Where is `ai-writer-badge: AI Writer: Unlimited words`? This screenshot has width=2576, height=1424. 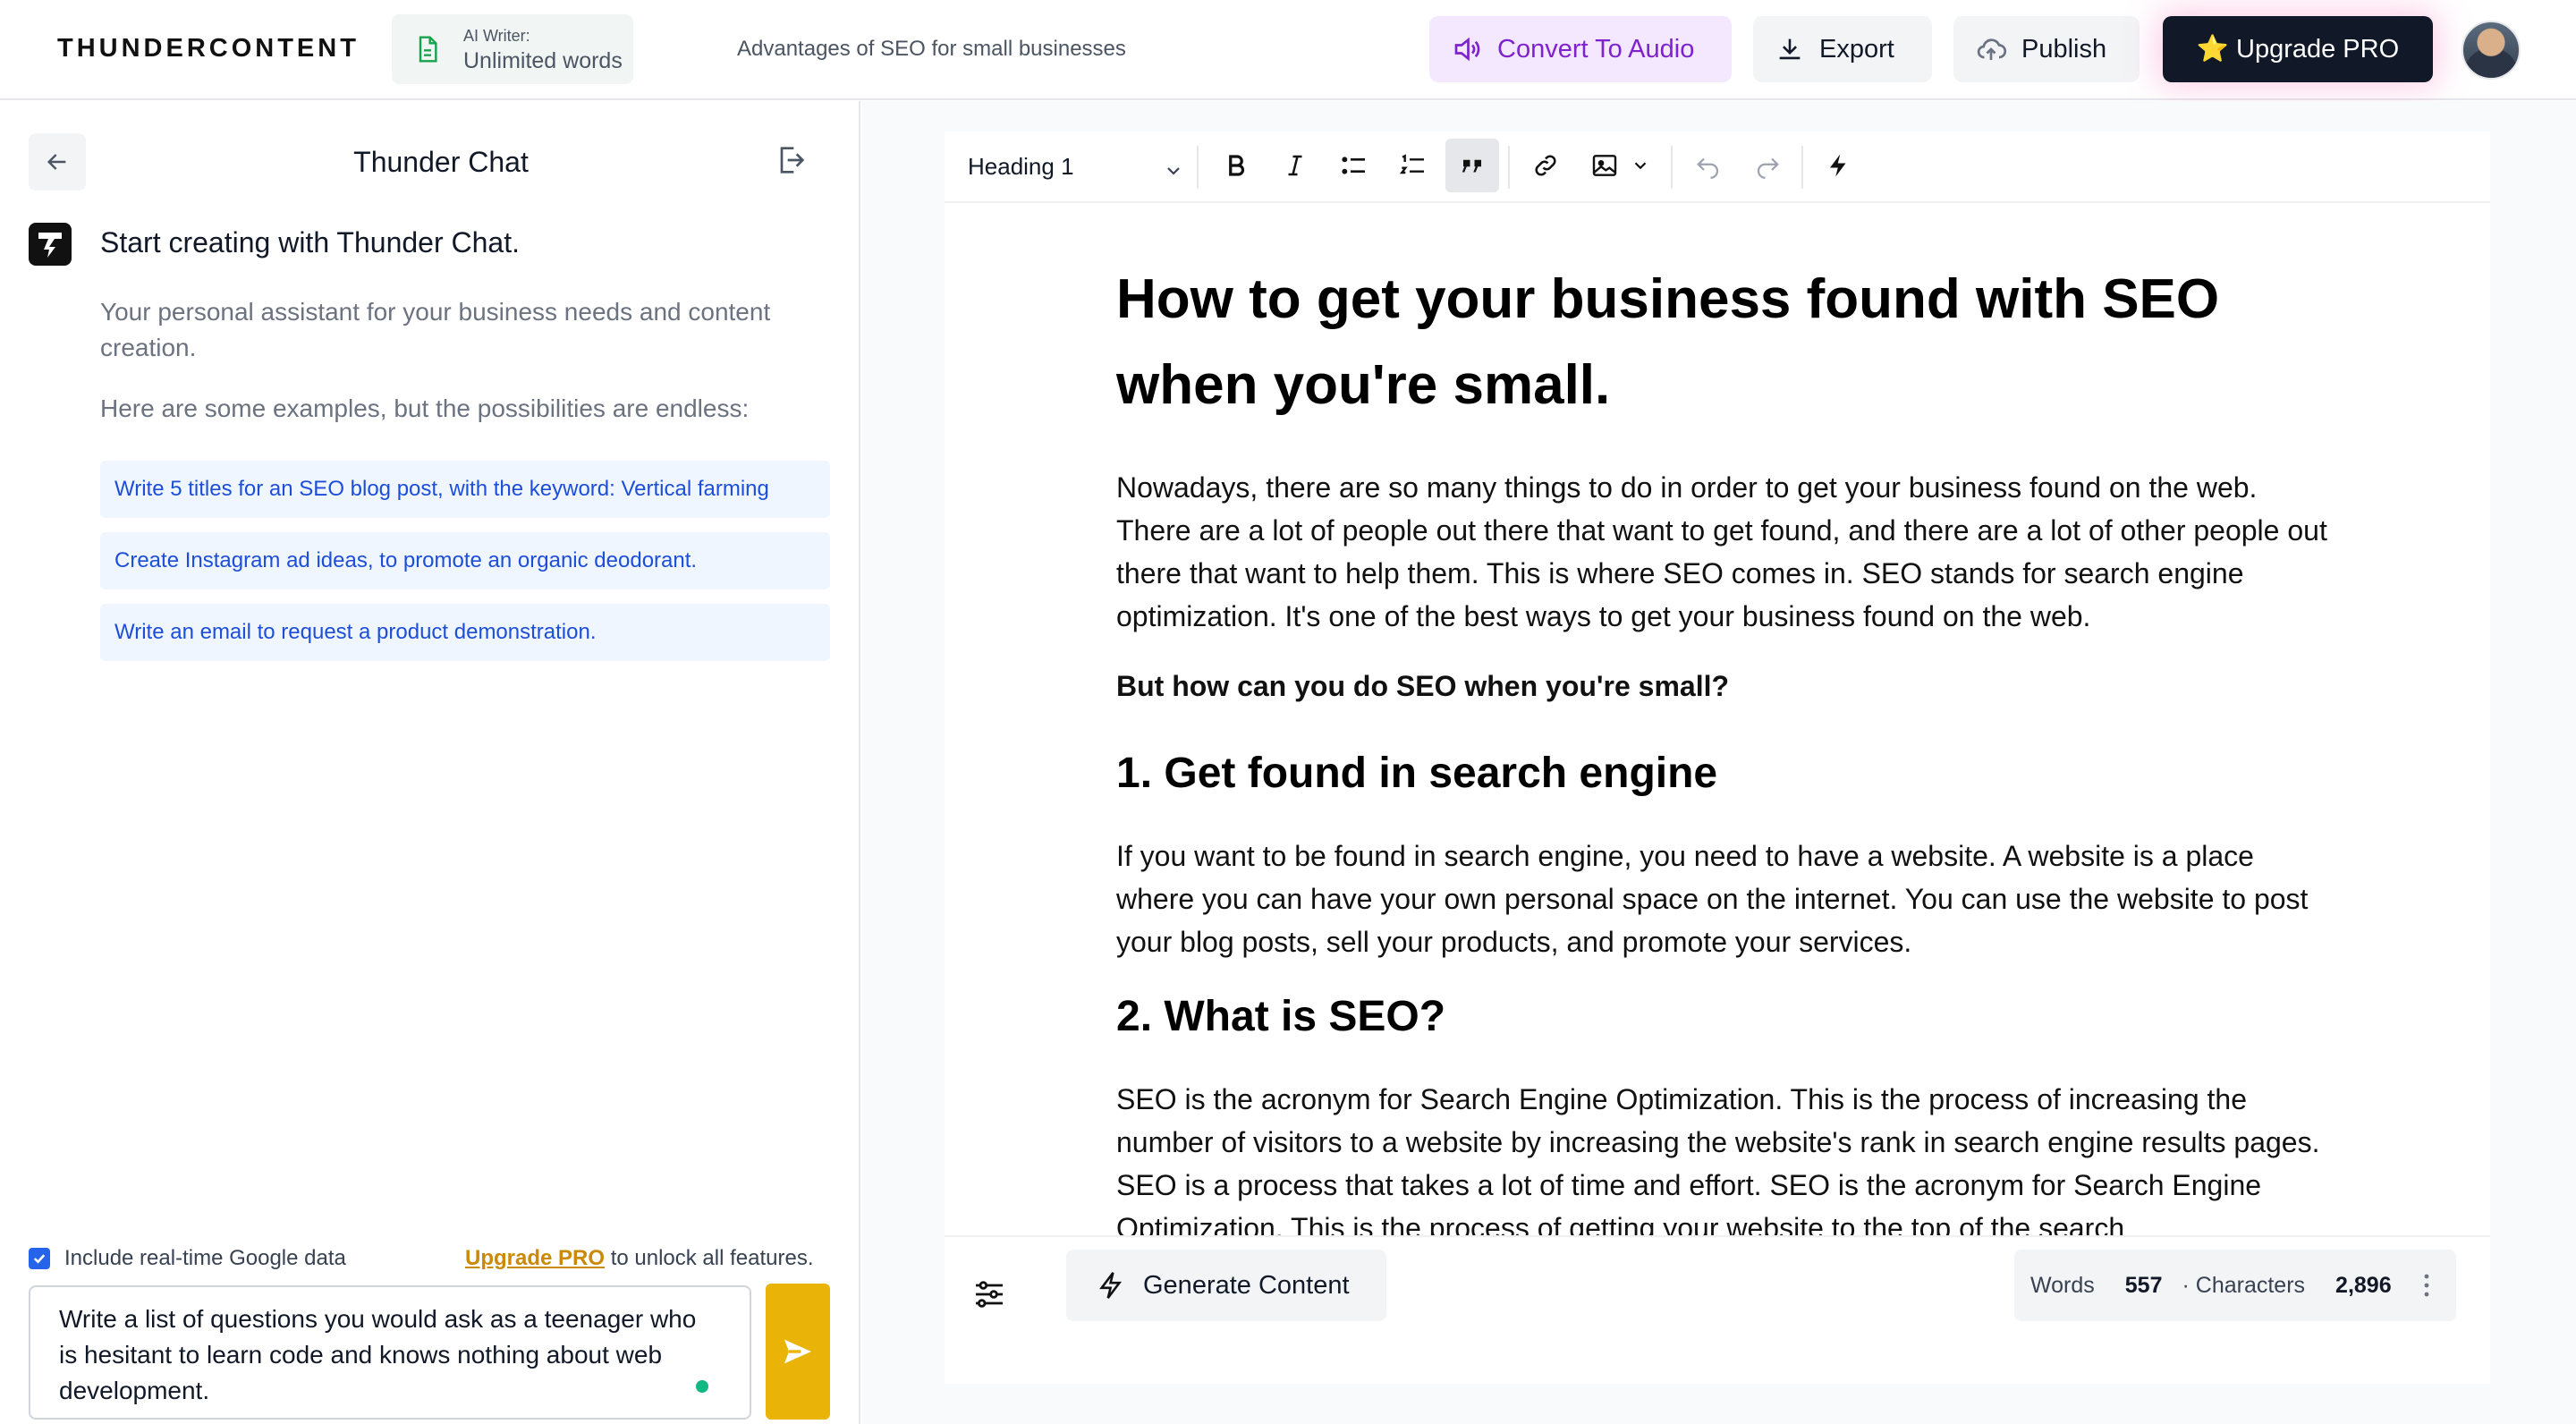 ai-writer-badge: AI Writer: Unlimited words is located at coordinates (512, 49).